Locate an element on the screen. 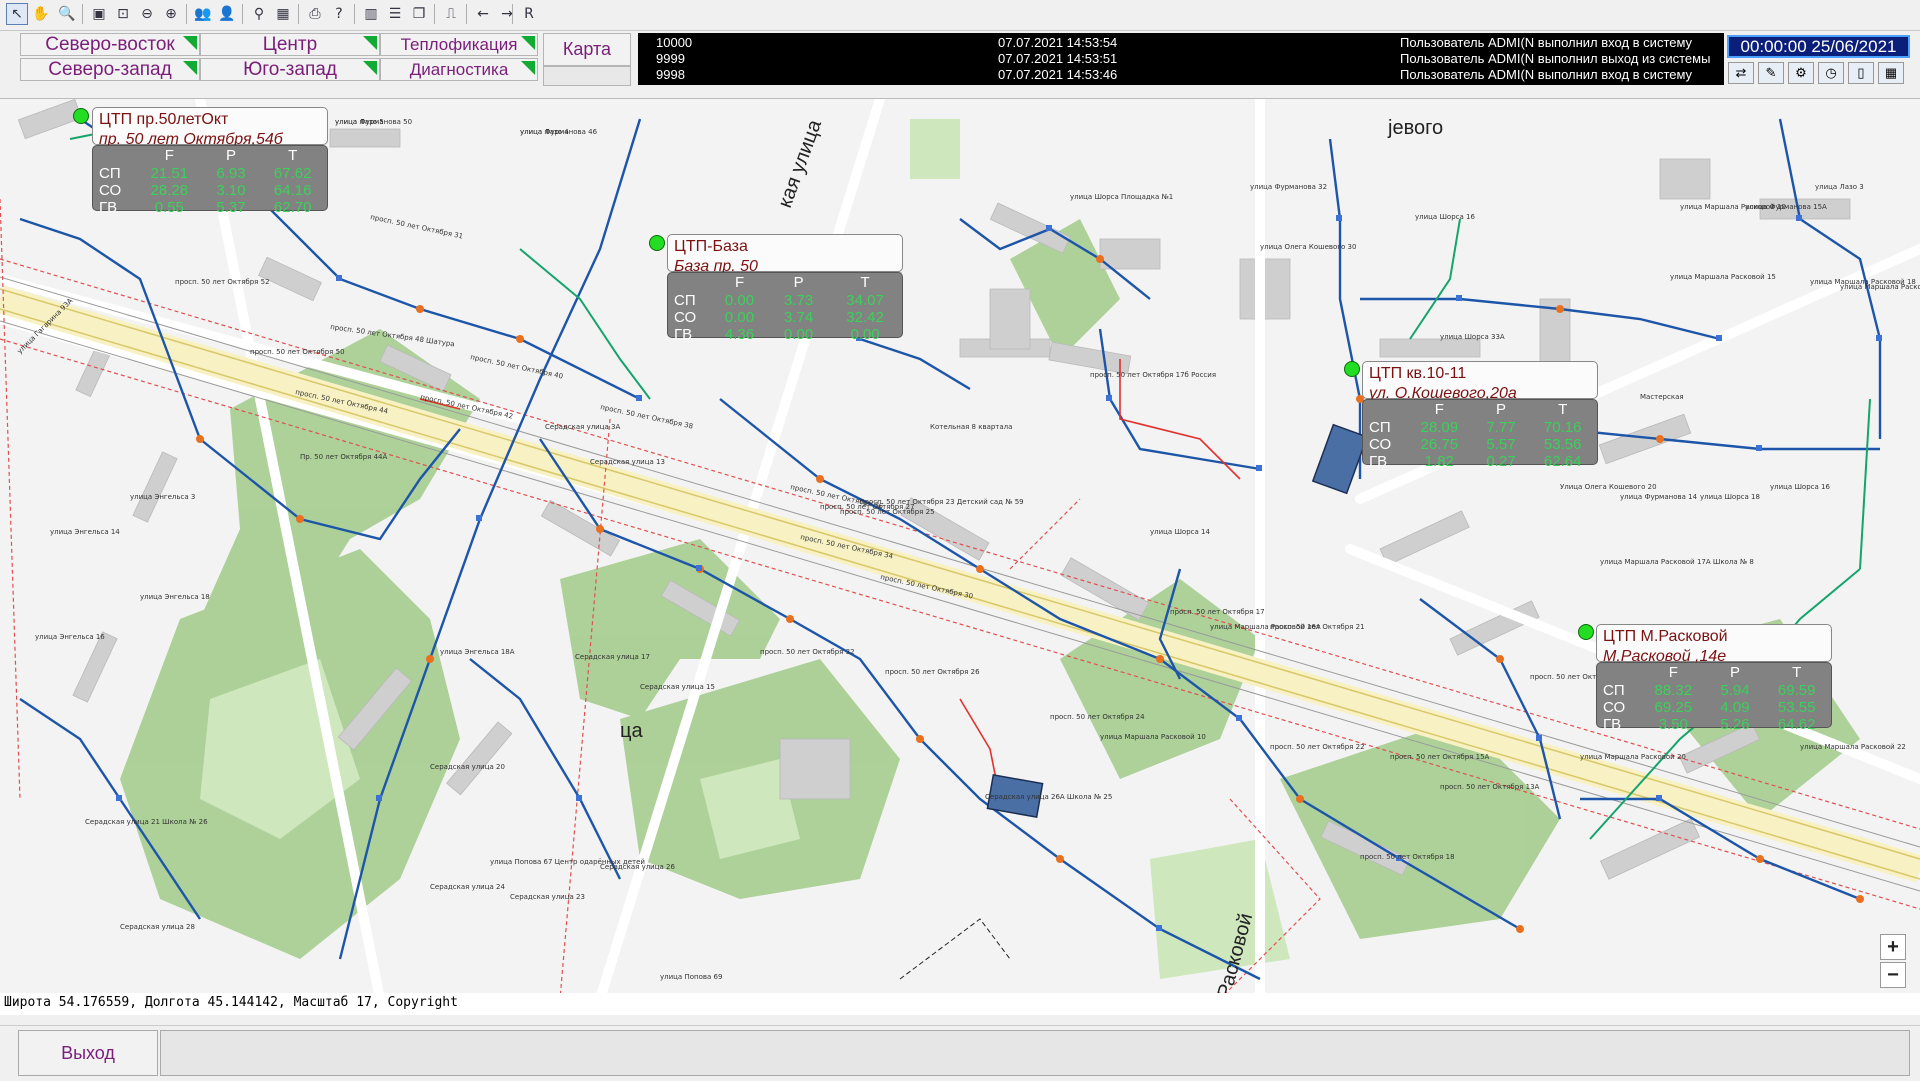 The width and height of the screenshot is (1920, 1081). windows-icon: ❐ is located at coordinates (419, 14).